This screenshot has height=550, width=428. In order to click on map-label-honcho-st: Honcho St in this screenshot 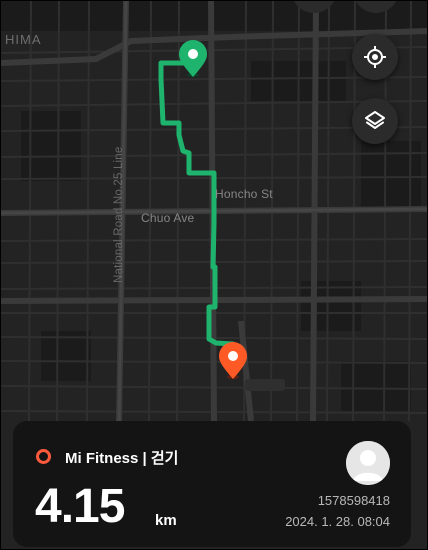, I will do `click(244, 194)`.